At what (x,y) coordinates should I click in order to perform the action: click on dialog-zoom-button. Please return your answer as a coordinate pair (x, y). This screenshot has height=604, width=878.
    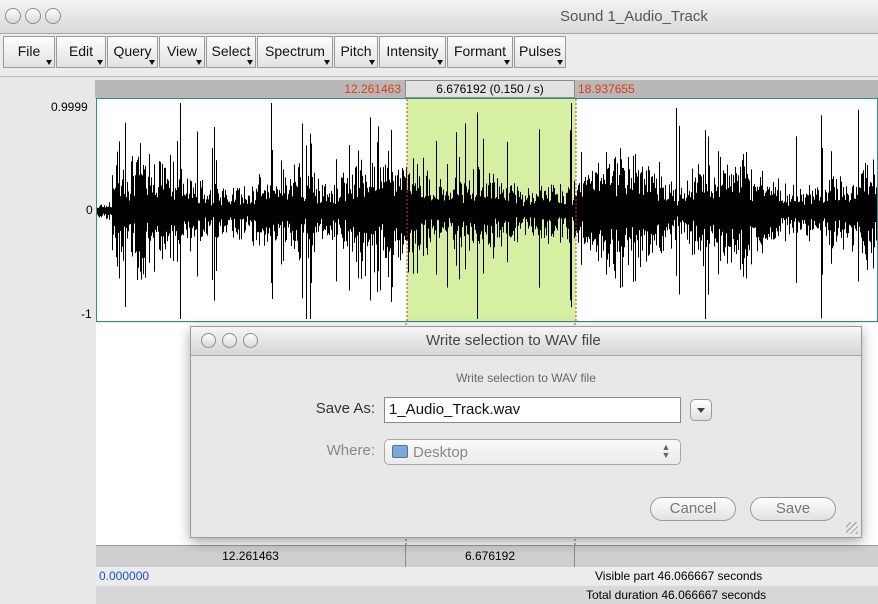
    Looking at the image, I should click on (250, 340).